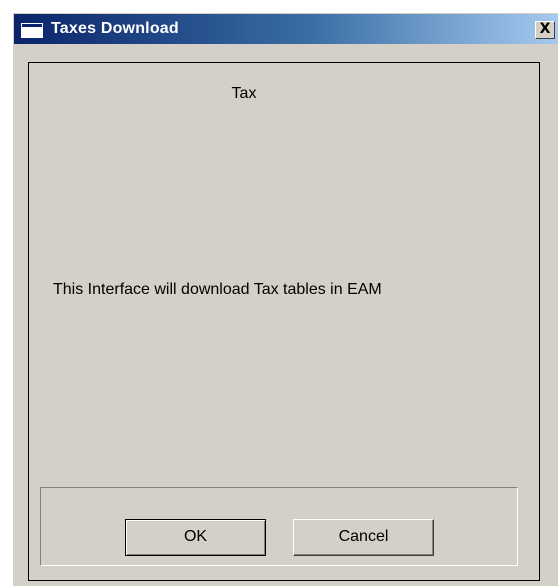 The image size is (558, 586). Describe the element at coordinates (195, 537) in the screenshot. I see `ok-button: OK` at that location.